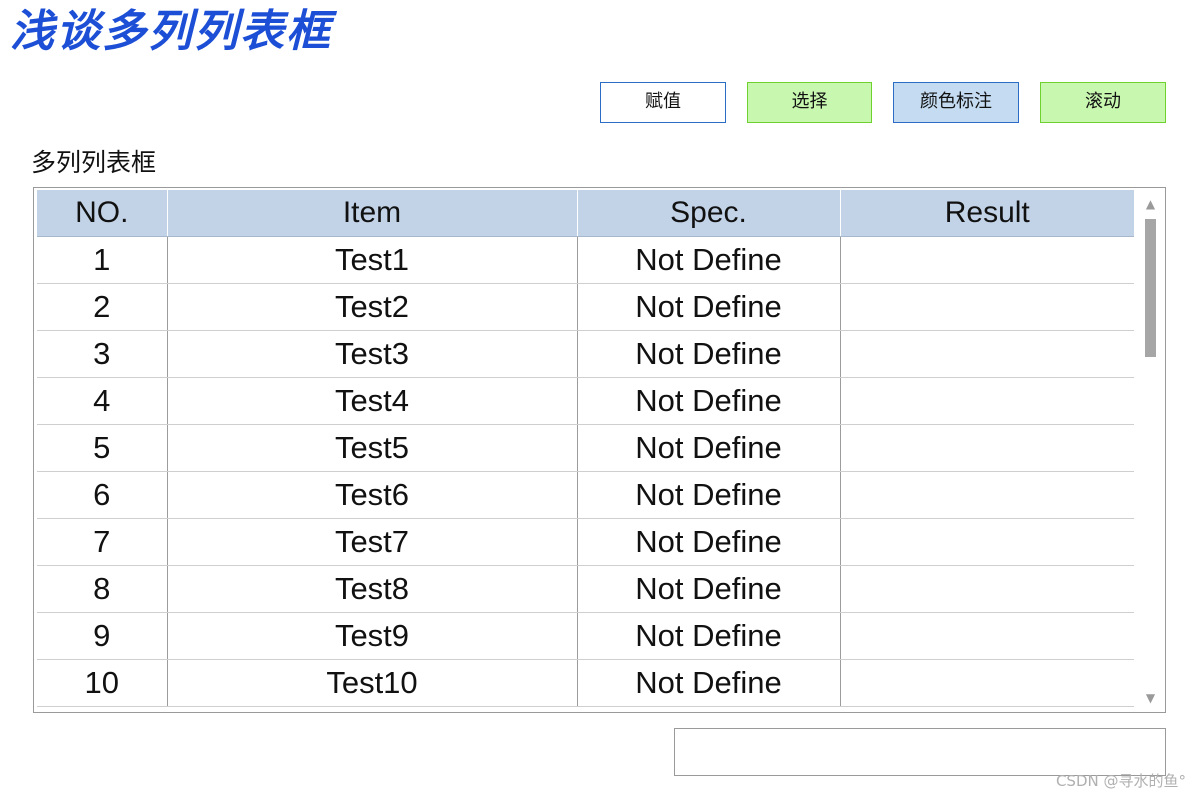  What do you see at coordinates (1120, 781) in the screenshot?
I see `watermark: CSDN @寻水的鱼°` at bounding box center [1120, 781].